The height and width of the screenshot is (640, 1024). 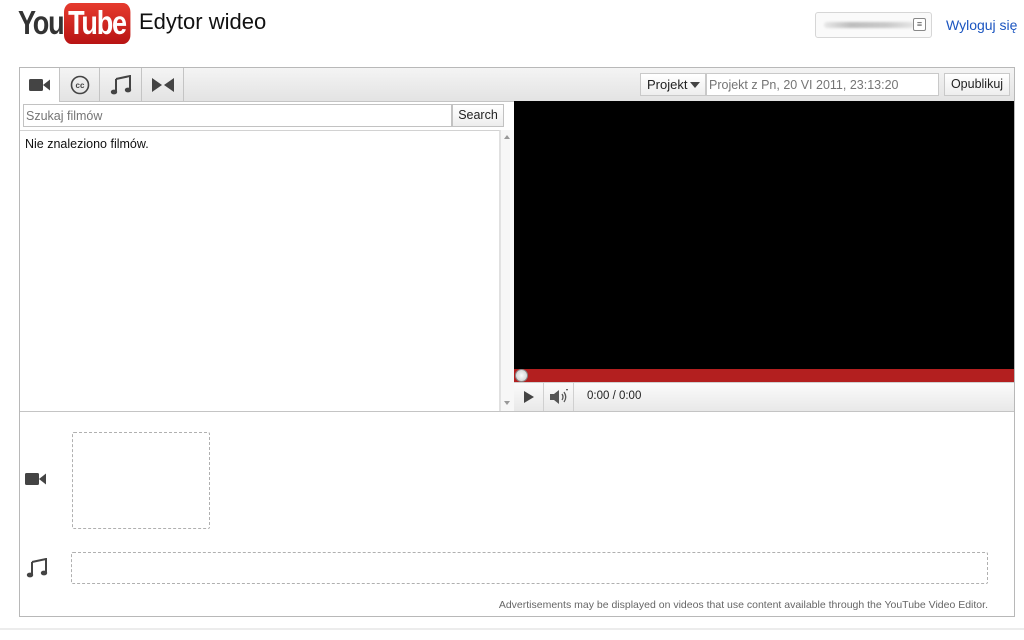 What do you see at coordinates (981, 25) in the screenshot?
I see `signout-link: Wyloguj się` at bounding box center [981, 25].